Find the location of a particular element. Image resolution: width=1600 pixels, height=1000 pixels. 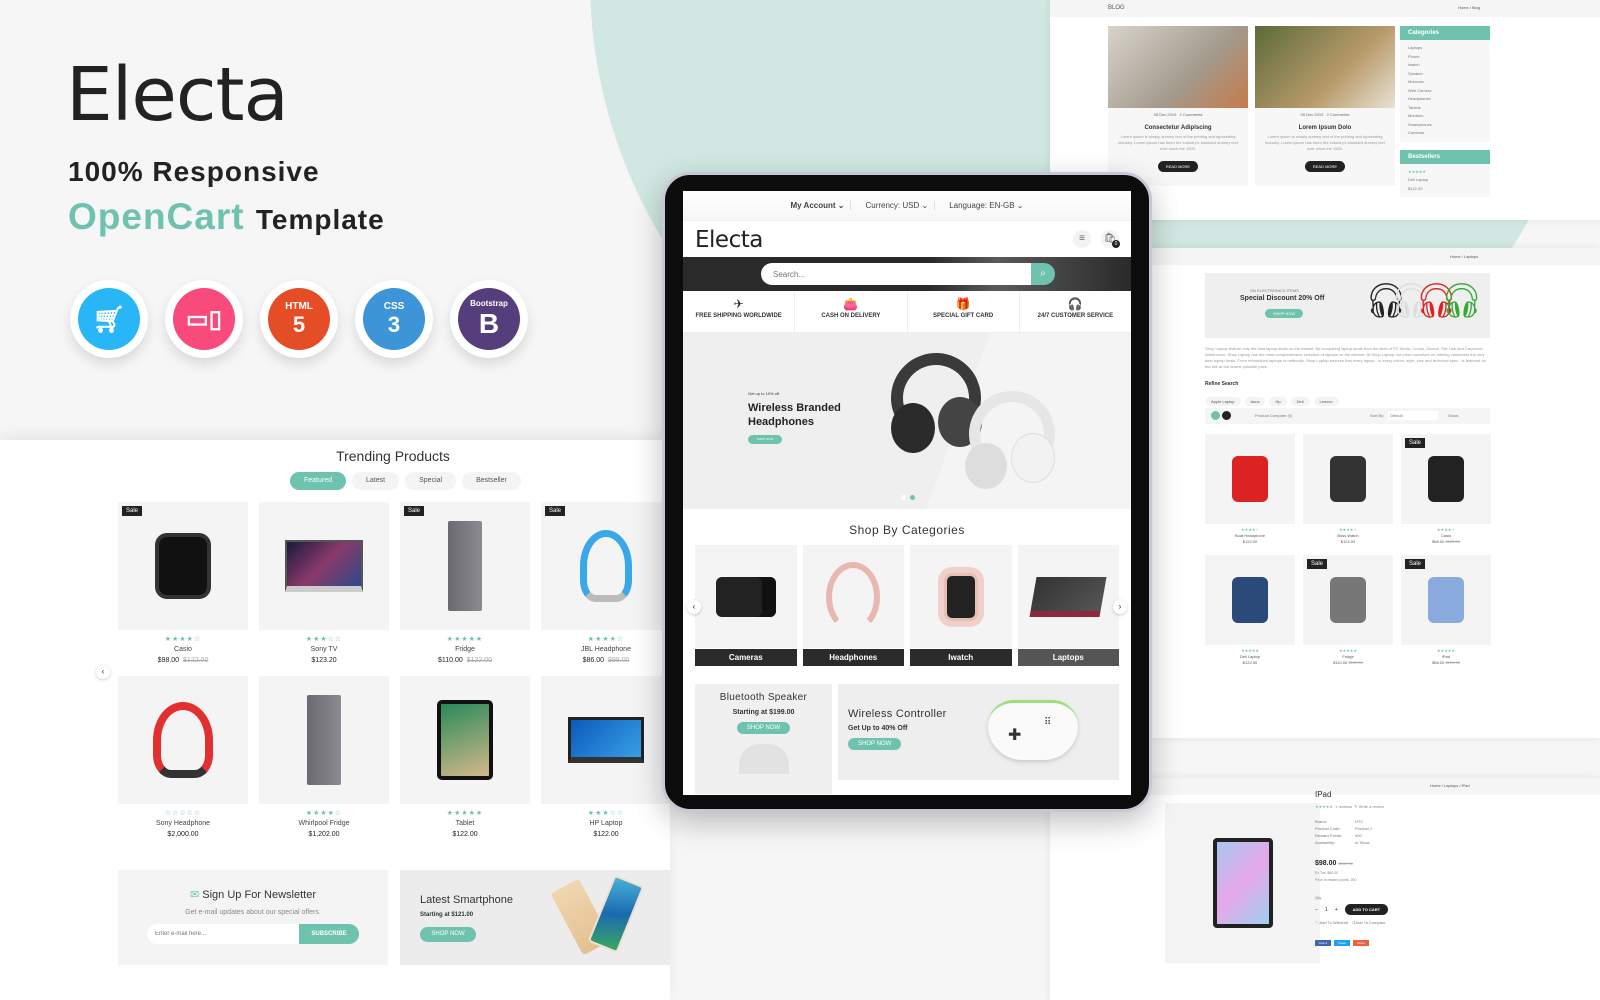

sort-select: Default is located at coordinates (1413, 415).